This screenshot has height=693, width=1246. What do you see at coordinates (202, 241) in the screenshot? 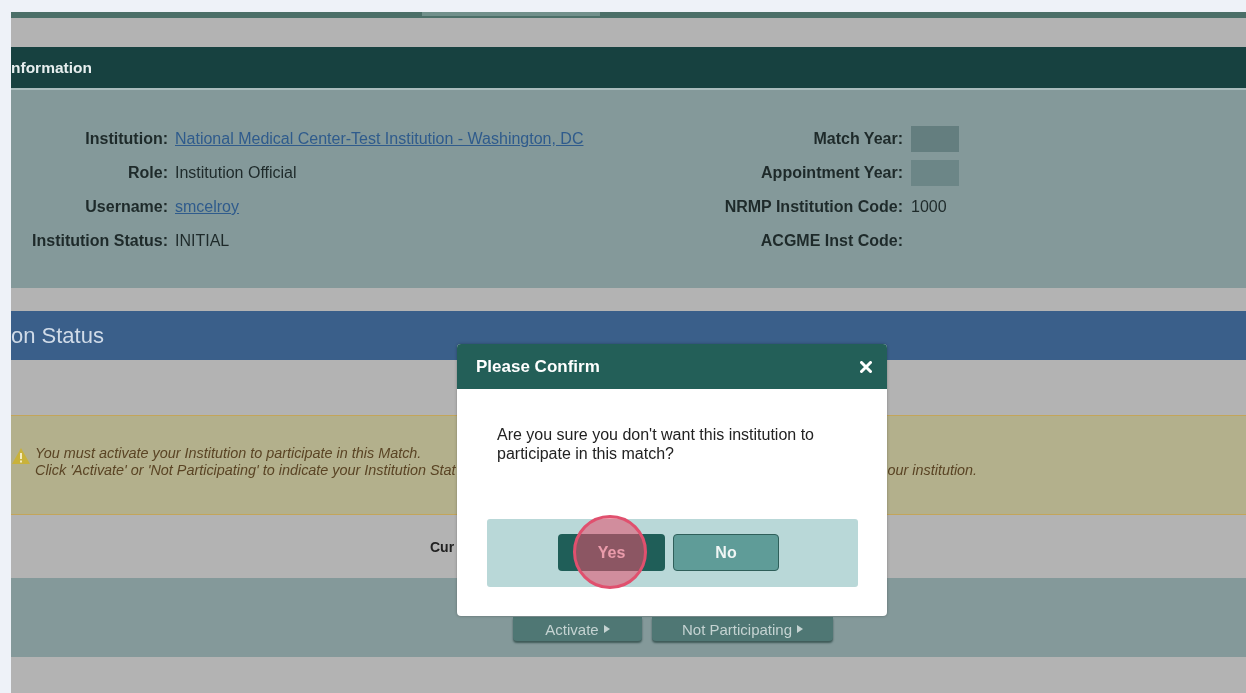
I see `field-value: INITIAL` at bounding box center [202, 241].